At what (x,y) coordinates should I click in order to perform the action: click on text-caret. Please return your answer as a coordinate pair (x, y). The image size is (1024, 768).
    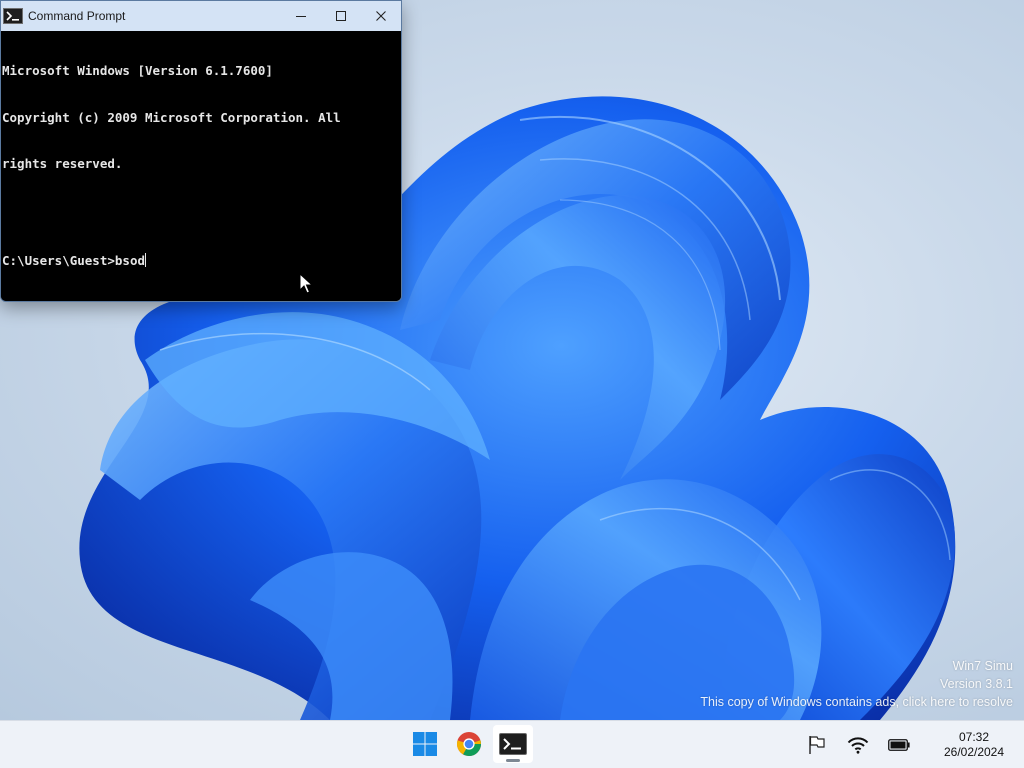
    Looking at the image, I should click on (145, 259).